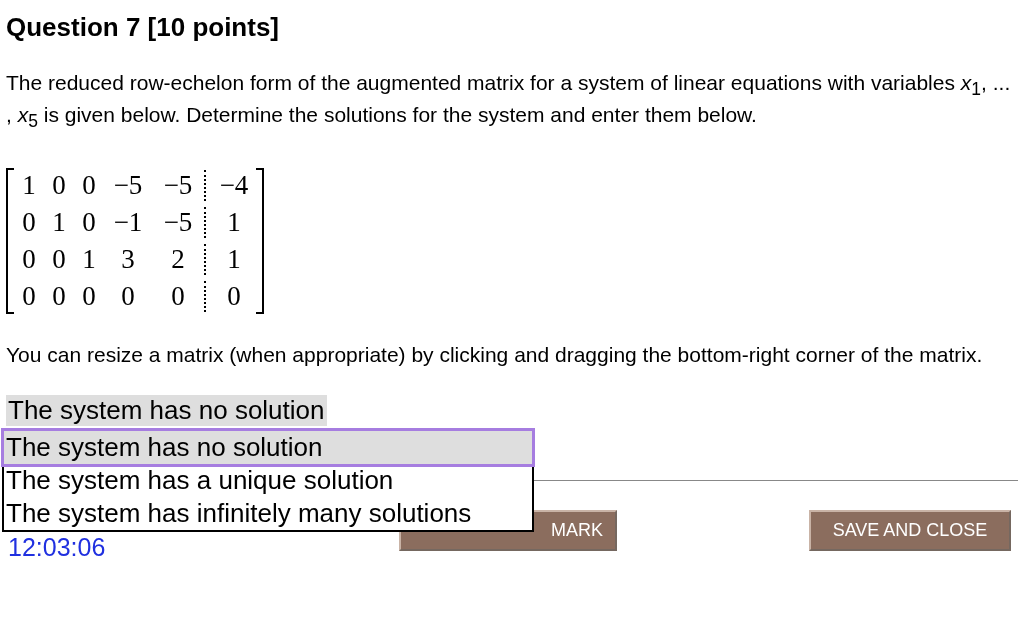 The width and height of the screenshot is (1024, 644). Describe the element at coordinates (509, 102) in the screenshot. I see `question-text: The reduced row-echelon form of the augmented matrix for a system of linear equations with variables x$_{1}$, ... , x$_{5}$ is given below. Determine the solutions for the system and enter them below.` at that location.